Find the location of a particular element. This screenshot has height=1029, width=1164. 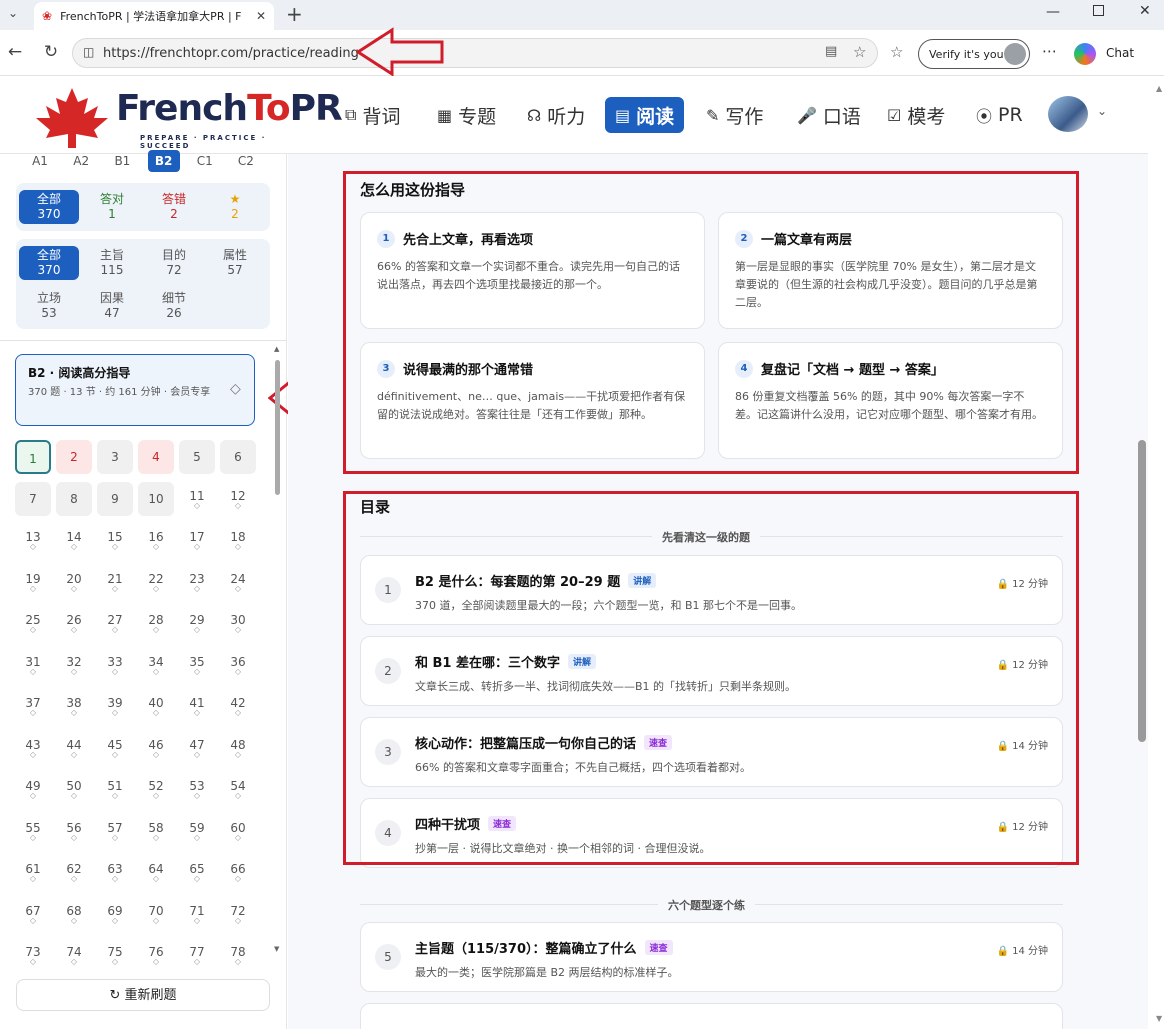

question-button: 23 is located at coordinates (197, 584).